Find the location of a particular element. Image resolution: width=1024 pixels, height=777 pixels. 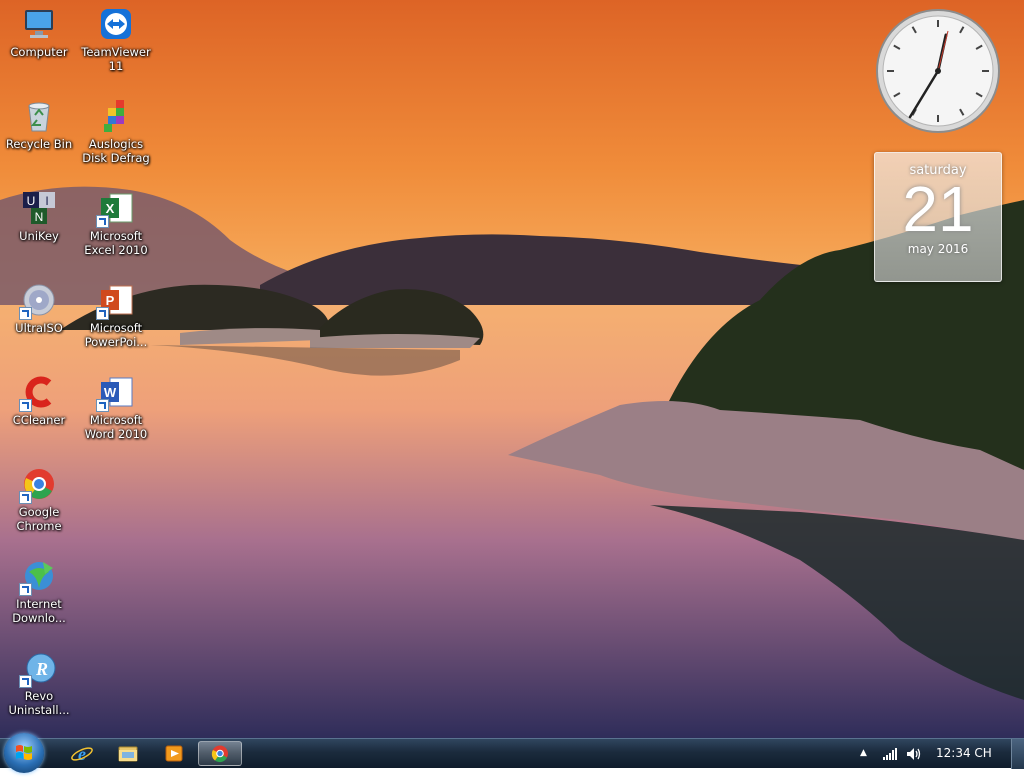

desktop-icon-label: UniKey is located at coordinates (39, 236).